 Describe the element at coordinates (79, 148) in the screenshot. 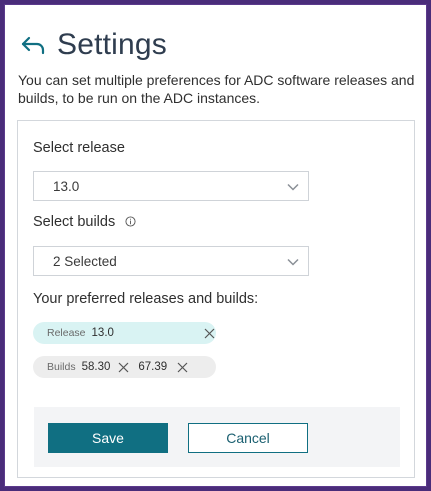

I see `release-label: Select release` at that location.